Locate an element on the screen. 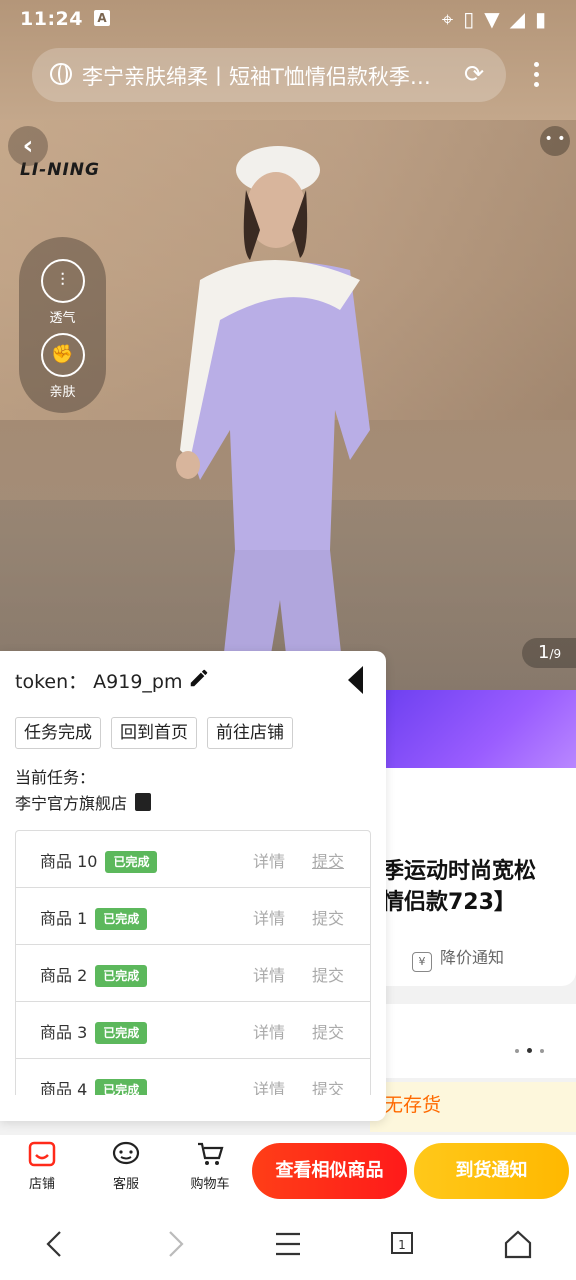 The image size is (576, 1280). a-notification-icon: A is located at coordinates (102, 18).